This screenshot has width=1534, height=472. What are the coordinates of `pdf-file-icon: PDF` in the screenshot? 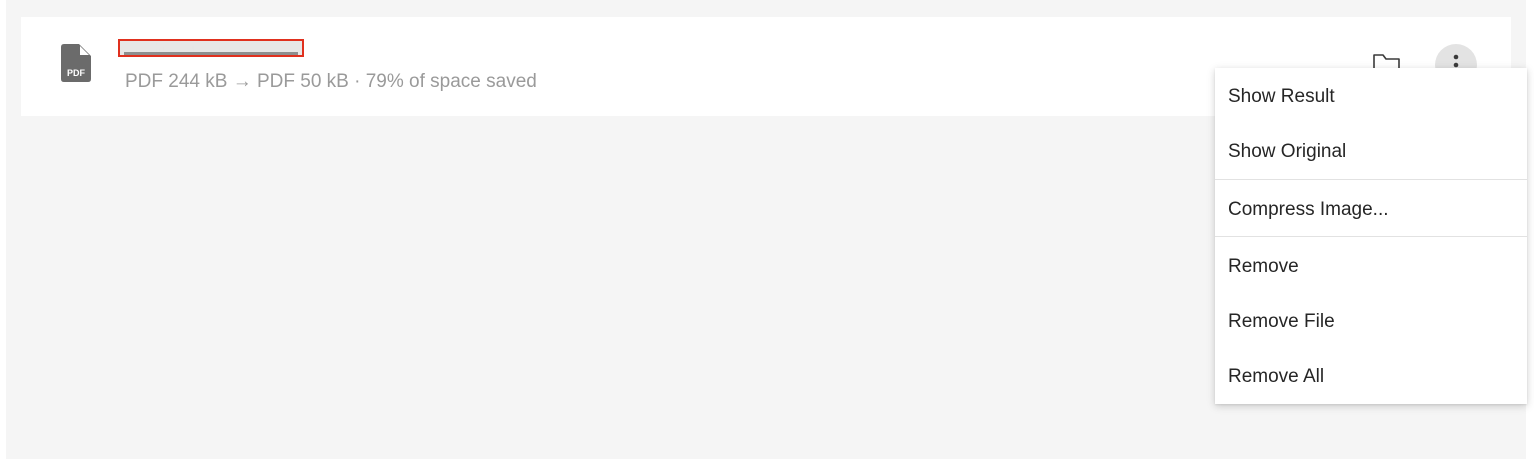 It's located at (76, 63).